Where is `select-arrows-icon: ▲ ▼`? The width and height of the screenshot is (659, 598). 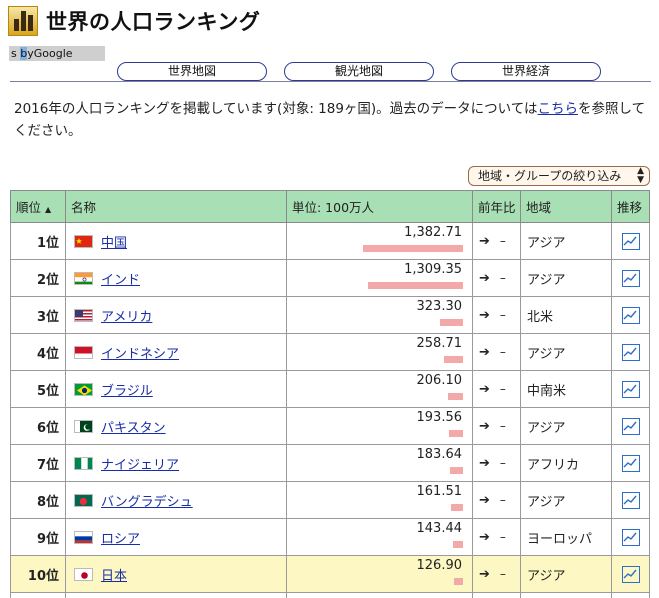
select-arrows-icon: ▲ ▼ is located at coordinates (640, 175).